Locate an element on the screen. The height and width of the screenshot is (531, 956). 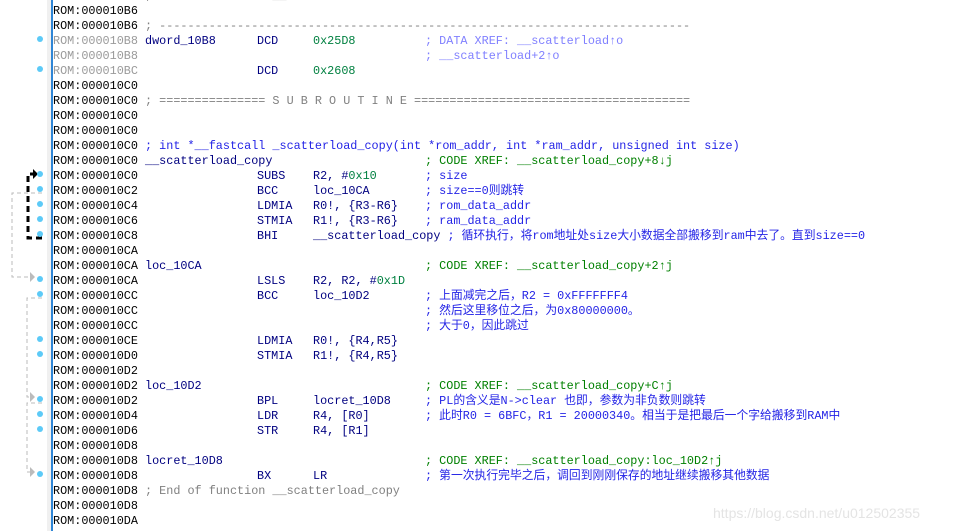
xref-comment: ; CODE XREF: __scatterload_copy+2↑j is located at coordinates (549, 266).